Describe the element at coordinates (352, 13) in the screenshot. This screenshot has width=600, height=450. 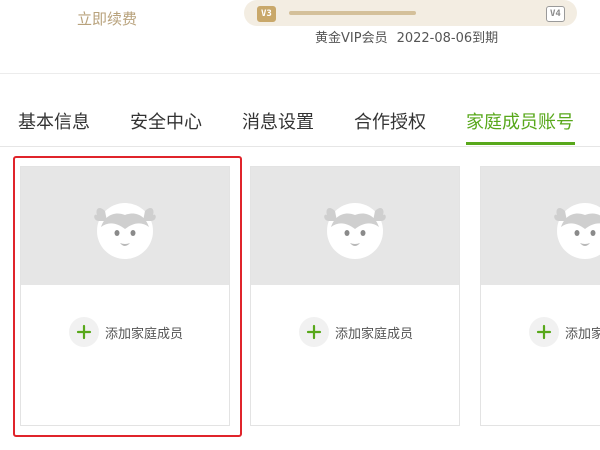
I see `level-progress-fill` at that location.